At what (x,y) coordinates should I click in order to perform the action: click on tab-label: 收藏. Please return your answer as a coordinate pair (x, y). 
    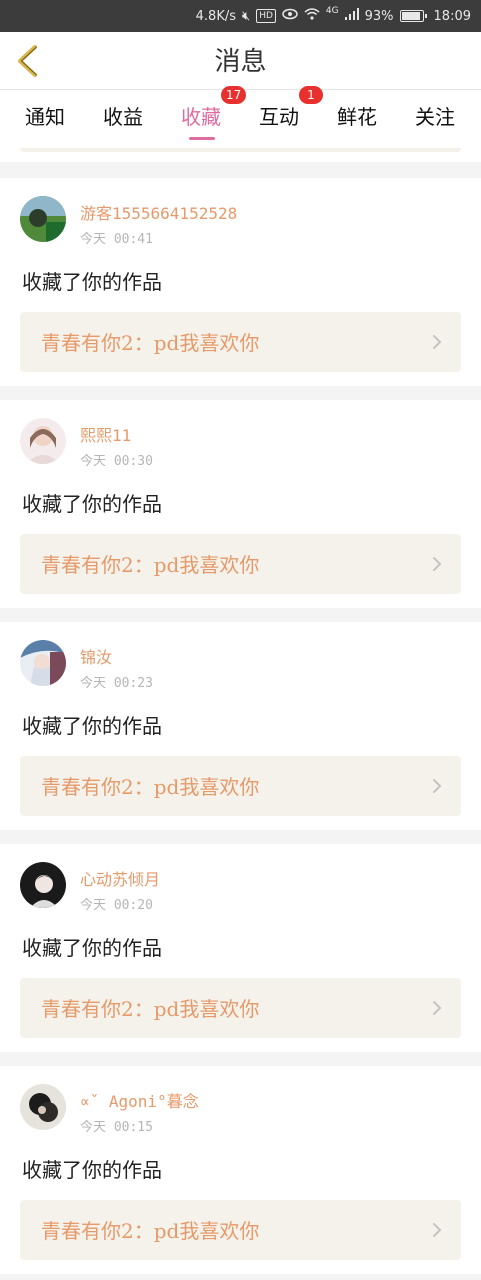
    Looking at the image, I should click on (201, 117).